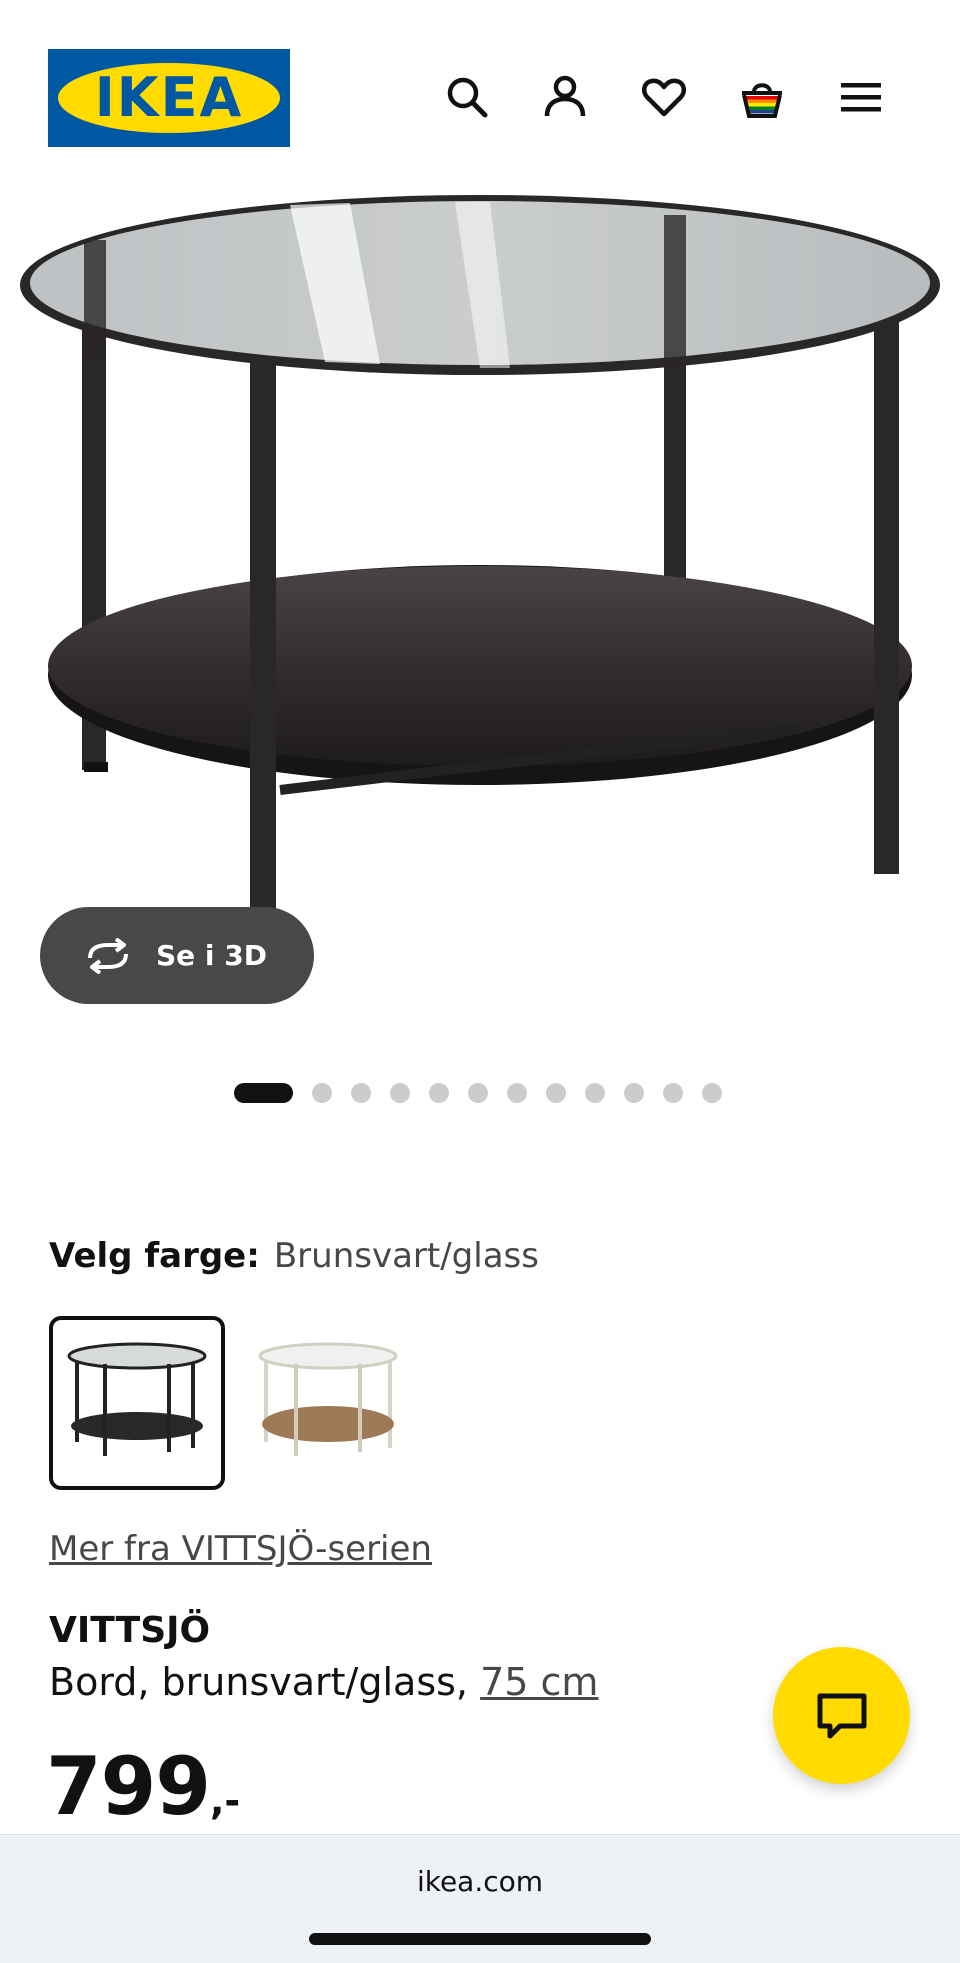  What do you see at coordinates (565, 97) in the screenshot?
I see `account-icon` at bounding box center [565, 97].